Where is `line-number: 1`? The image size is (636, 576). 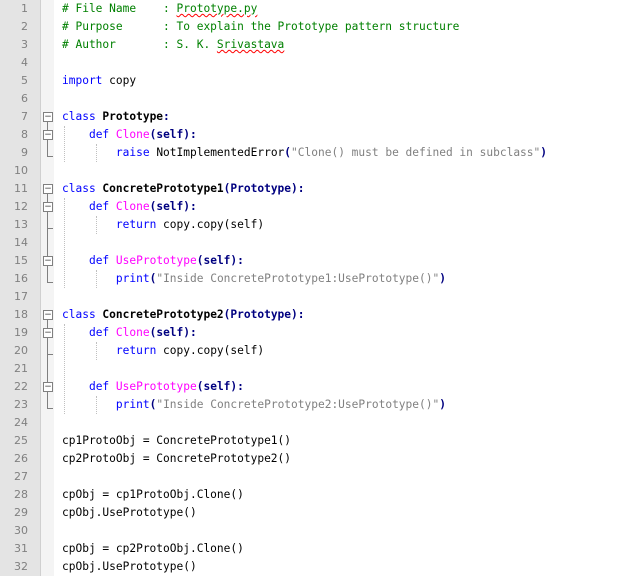 line-number: 1 is located at coordinates (24, 8).